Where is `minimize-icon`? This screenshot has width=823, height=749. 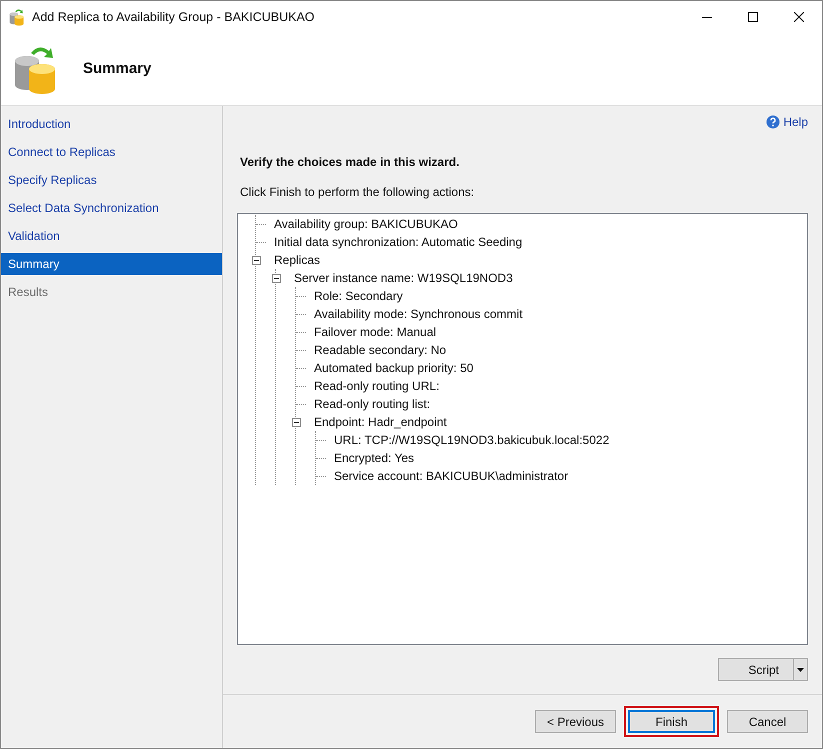 minimize-icon is located at coordinates (707, 17).